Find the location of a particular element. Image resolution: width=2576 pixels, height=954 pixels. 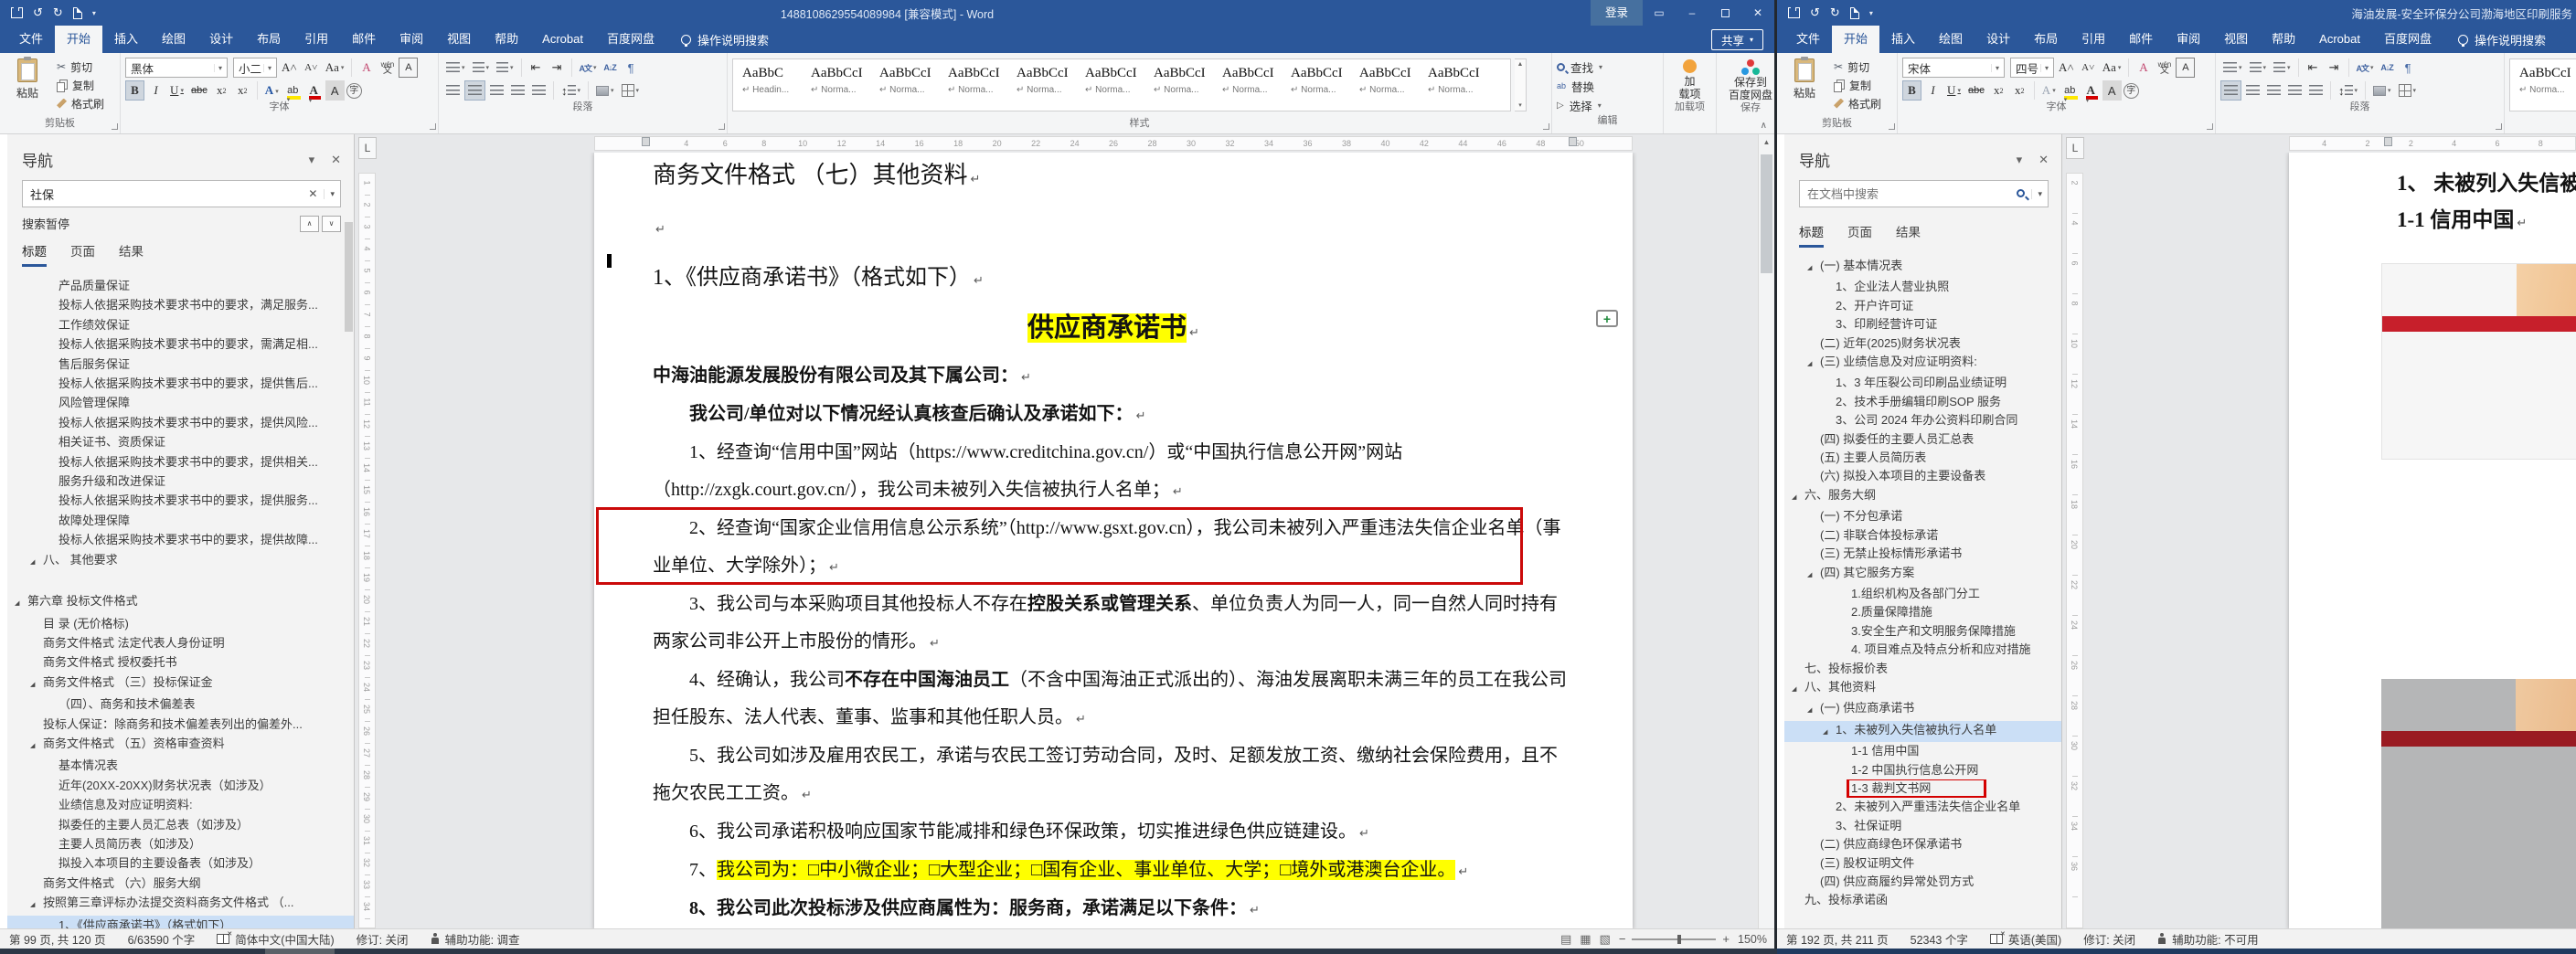

text-effects-button: A is located at coordinates (2049, 90).